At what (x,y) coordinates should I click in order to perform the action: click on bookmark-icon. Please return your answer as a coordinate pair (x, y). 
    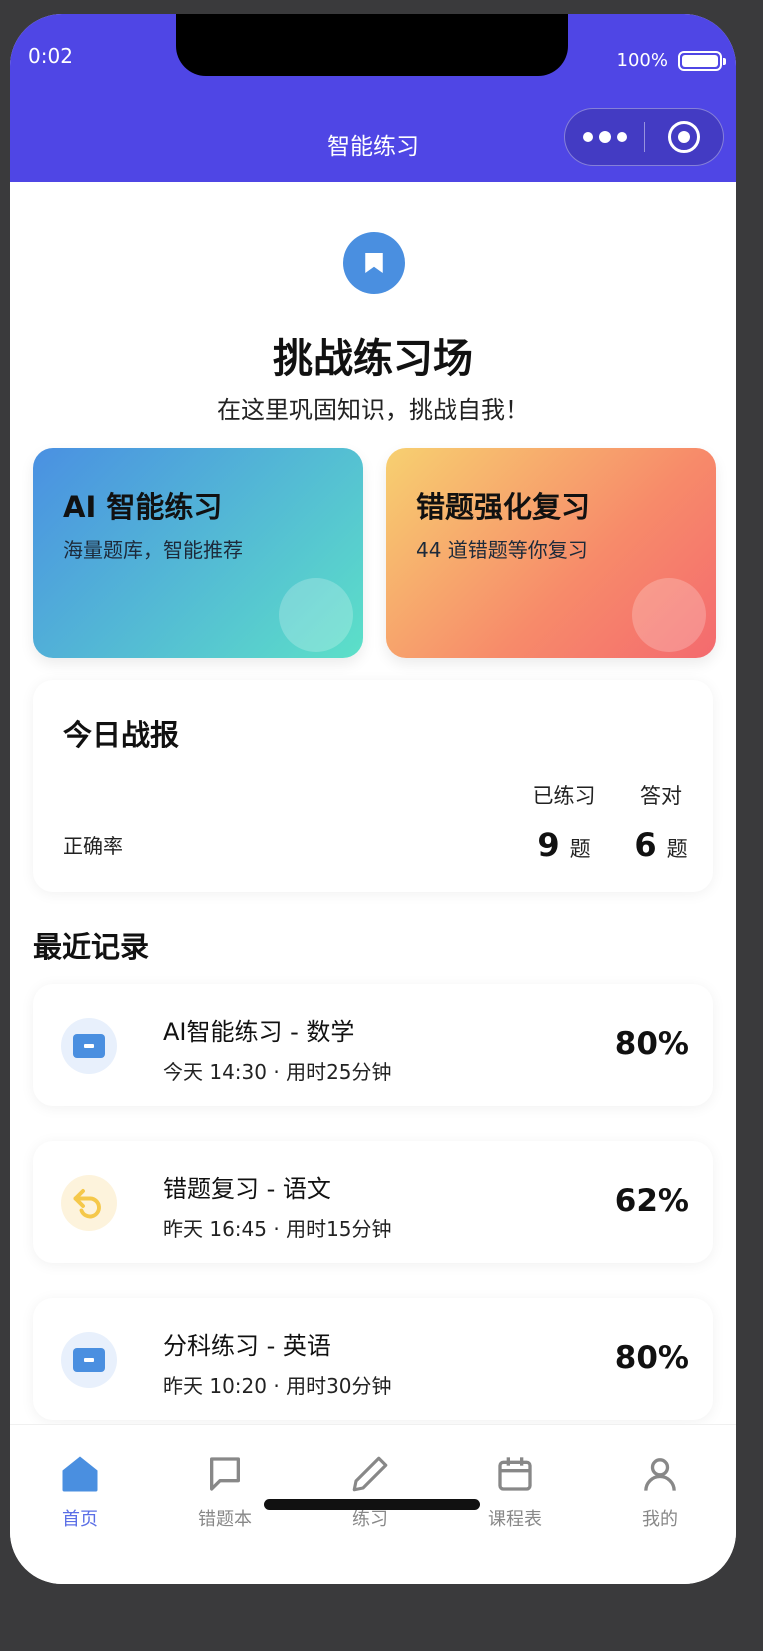
    Looking at the image, I should click on (374, 263).